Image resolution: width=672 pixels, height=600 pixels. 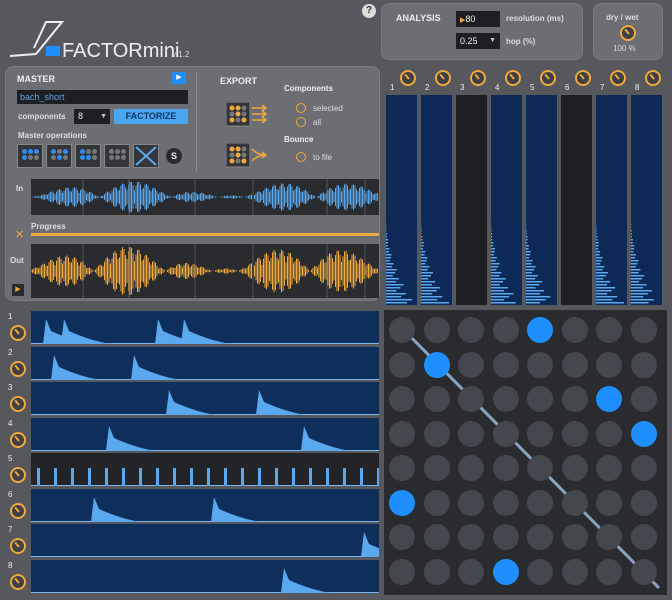 I want to click on out-waveform, so click(x=205, y=271).